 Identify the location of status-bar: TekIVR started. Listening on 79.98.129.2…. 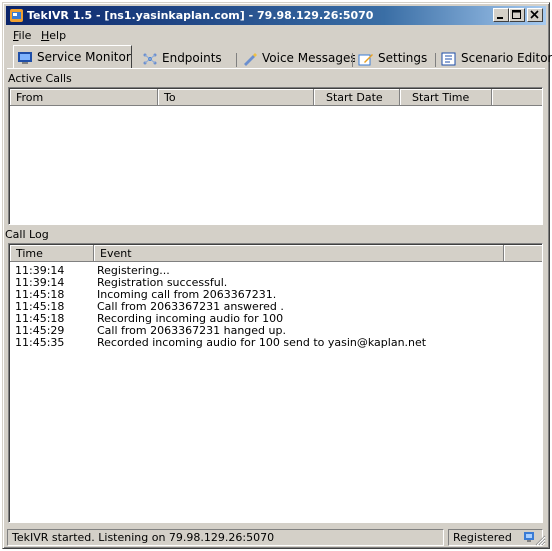
(277, 537).